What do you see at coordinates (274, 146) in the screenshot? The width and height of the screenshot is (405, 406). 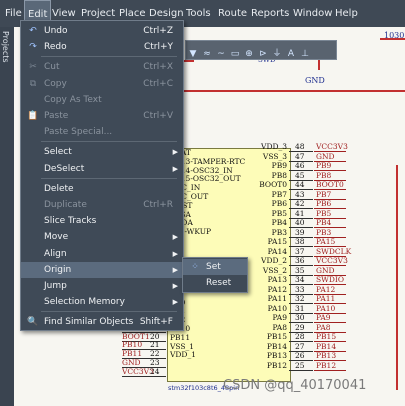 I see `right-pin-label: VDD_3` at bounding box center [274, 146].